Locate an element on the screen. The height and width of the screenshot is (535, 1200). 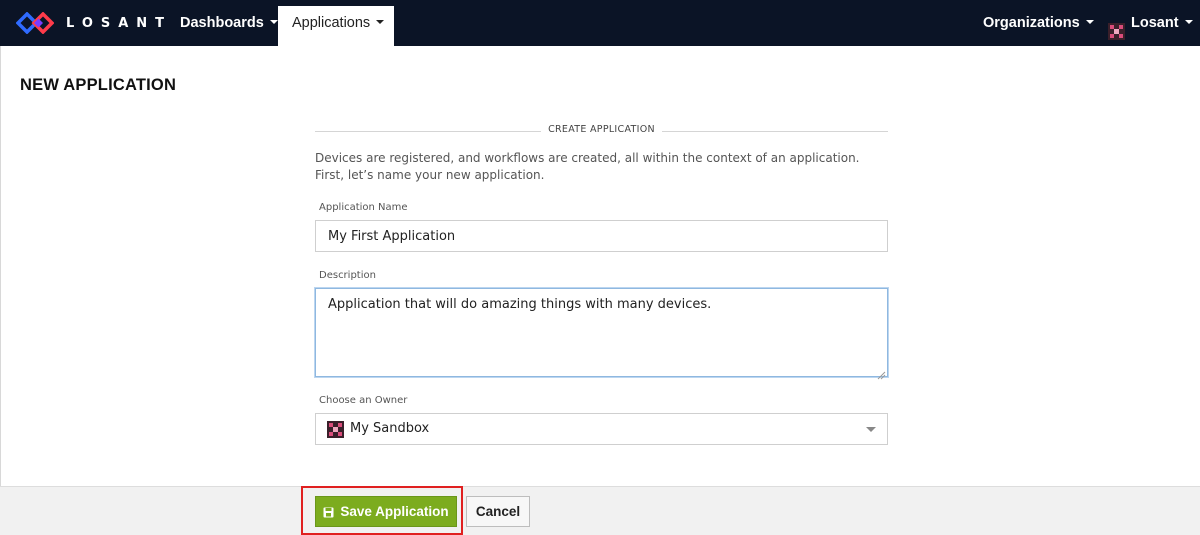
nav-organizations-label: Organizations is located at coordinates (1031, 23).